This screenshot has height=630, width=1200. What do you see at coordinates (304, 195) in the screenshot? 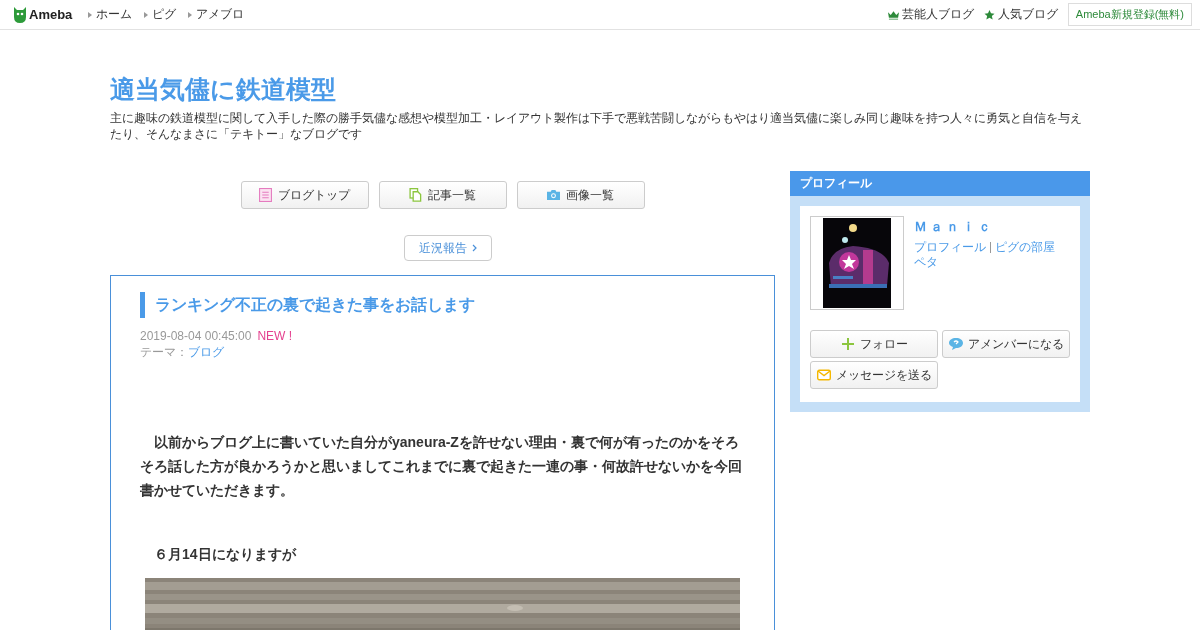
I see `menu-button: ブログトップ` at bounding box center [304, 195].